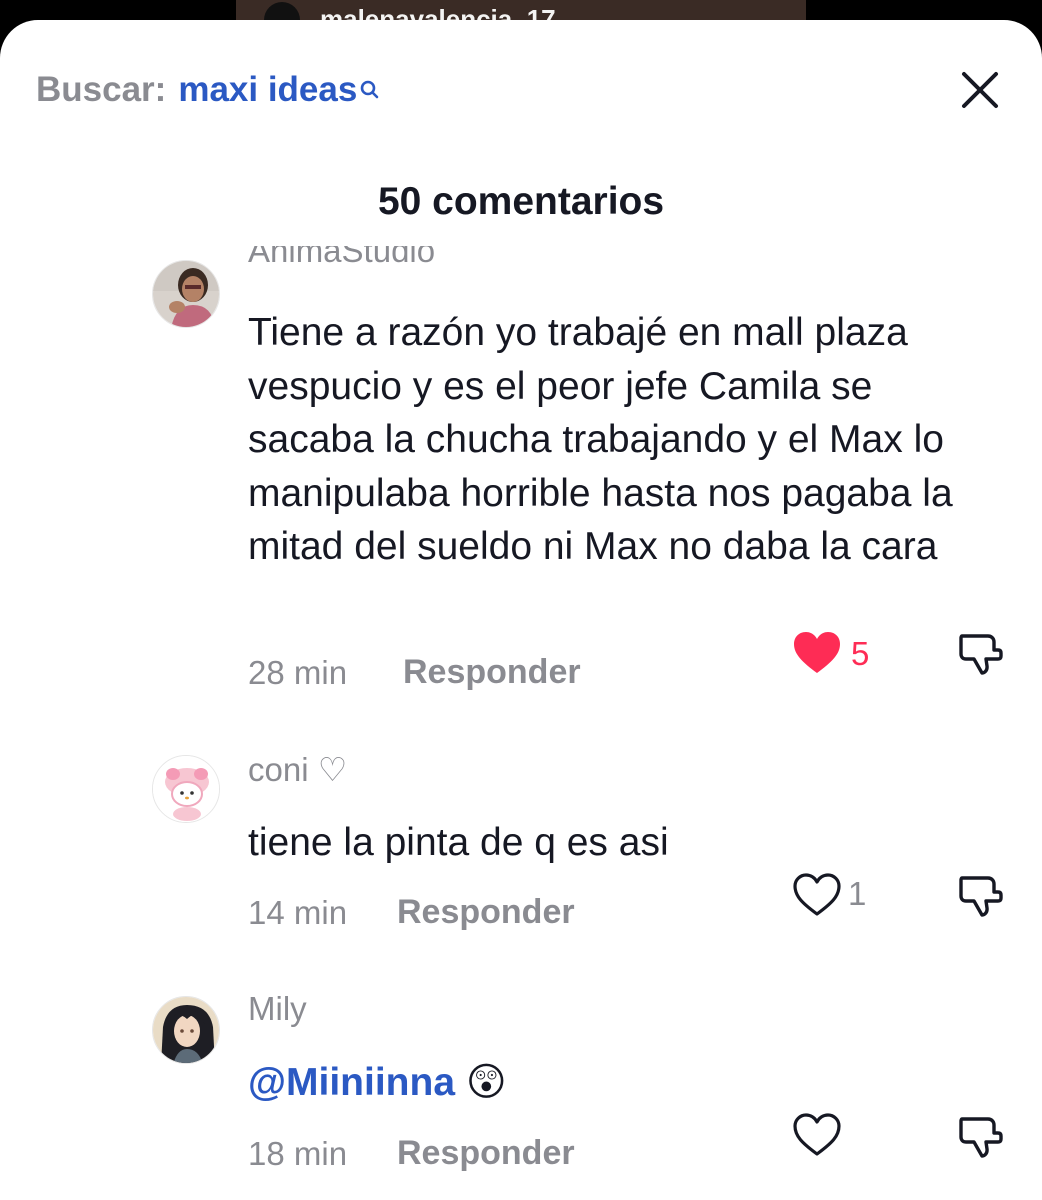 The width and height of the screenshot is (1042, 1200). Describe the element at coordinates (298, 1153) in the screenshot. I see `comment-time: 18 min` at that location.